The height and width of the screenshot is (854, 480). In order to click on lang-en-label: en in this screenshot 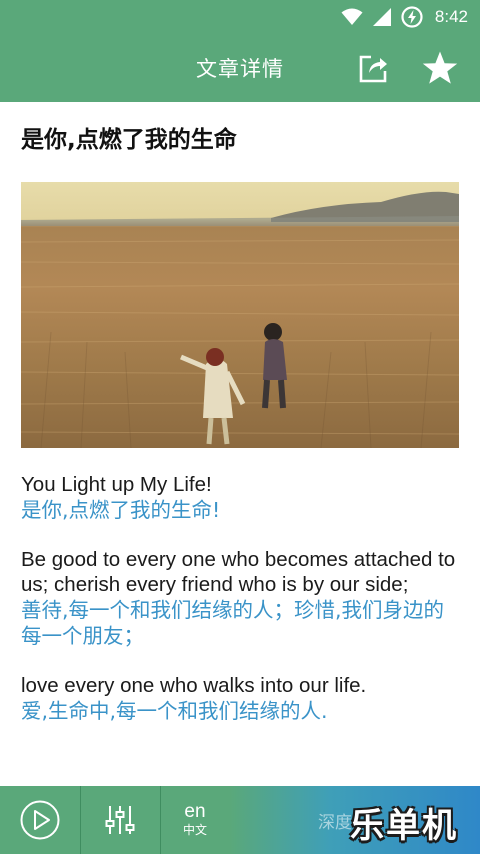, I will do `click(195, 811)`.